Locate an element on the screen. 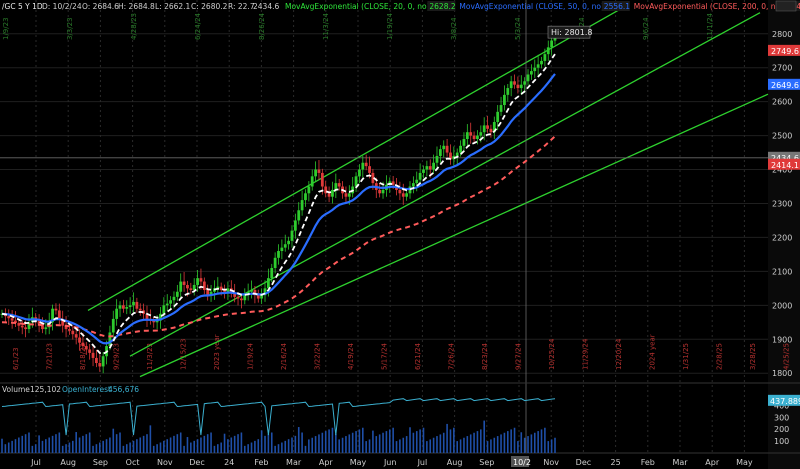 The height and width of the screenshot is (469, 800). header-field: L: 2662.1 is located at coordinates (173, 6).